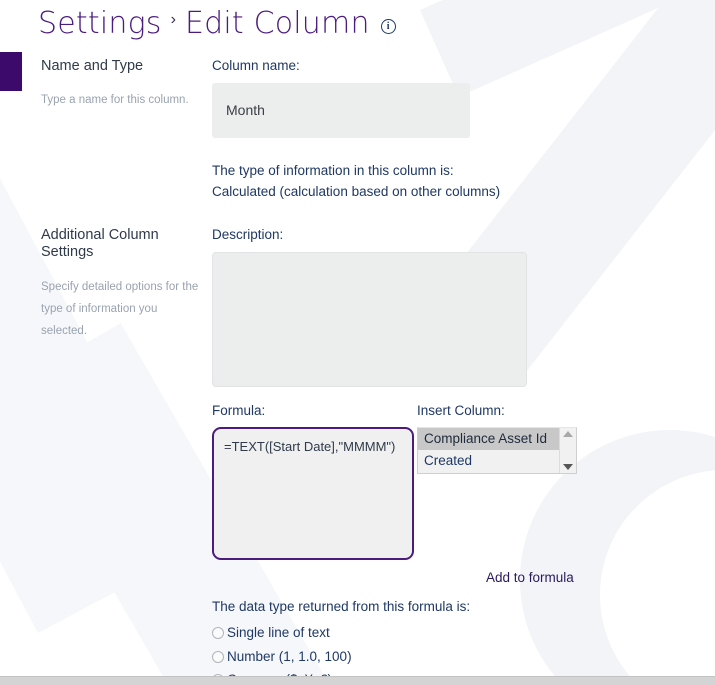 The height and width of the screenshot is (685, 715). What do you see at coordinates (461, 410) in the screenshot?
I see `insert-column-label: Insert Column:` at bounding box center [461, 410].